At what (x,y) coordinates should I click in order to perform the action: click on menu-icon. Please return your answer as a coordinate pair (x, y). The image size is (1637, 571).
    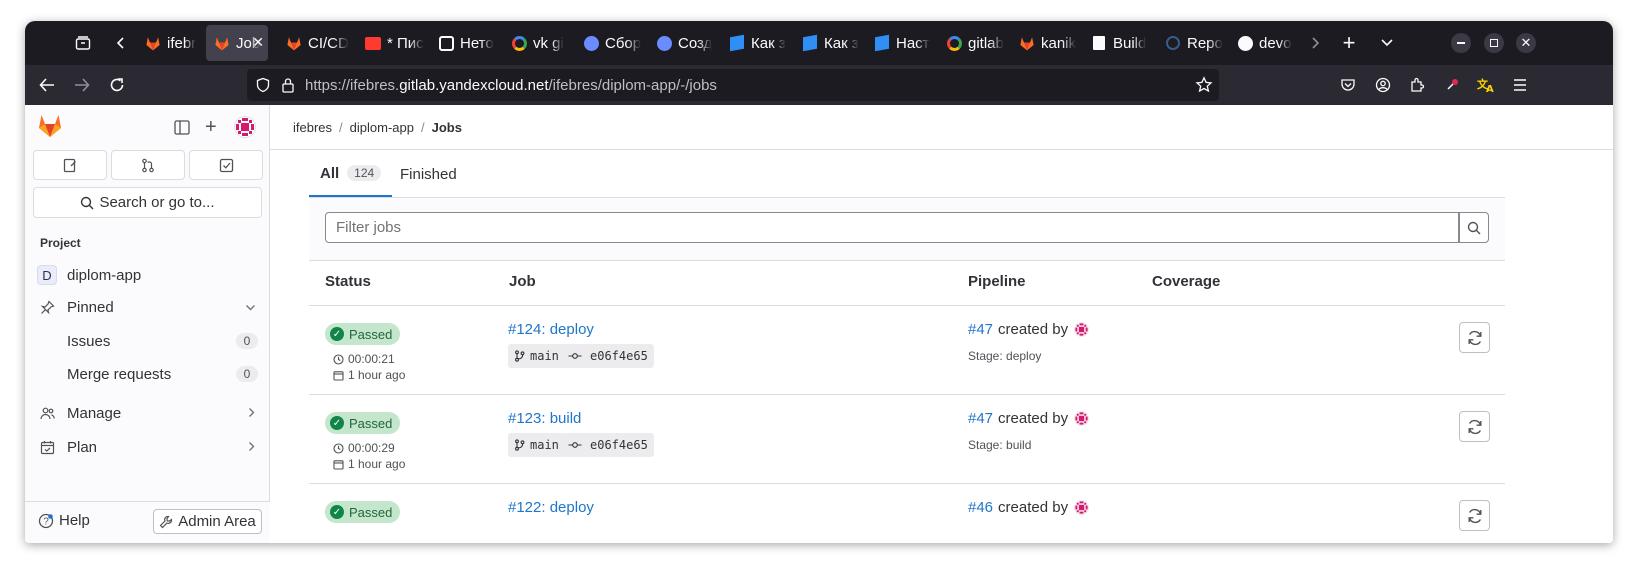
    Looking at the image, I should click on (1520, 85).